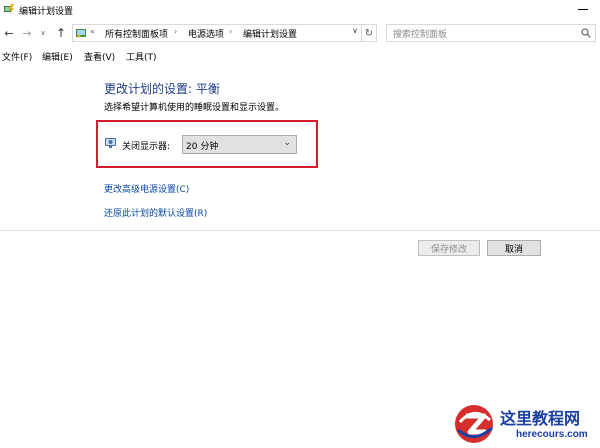  I want to click on menu-view: 查看(V), so click(99, 56).